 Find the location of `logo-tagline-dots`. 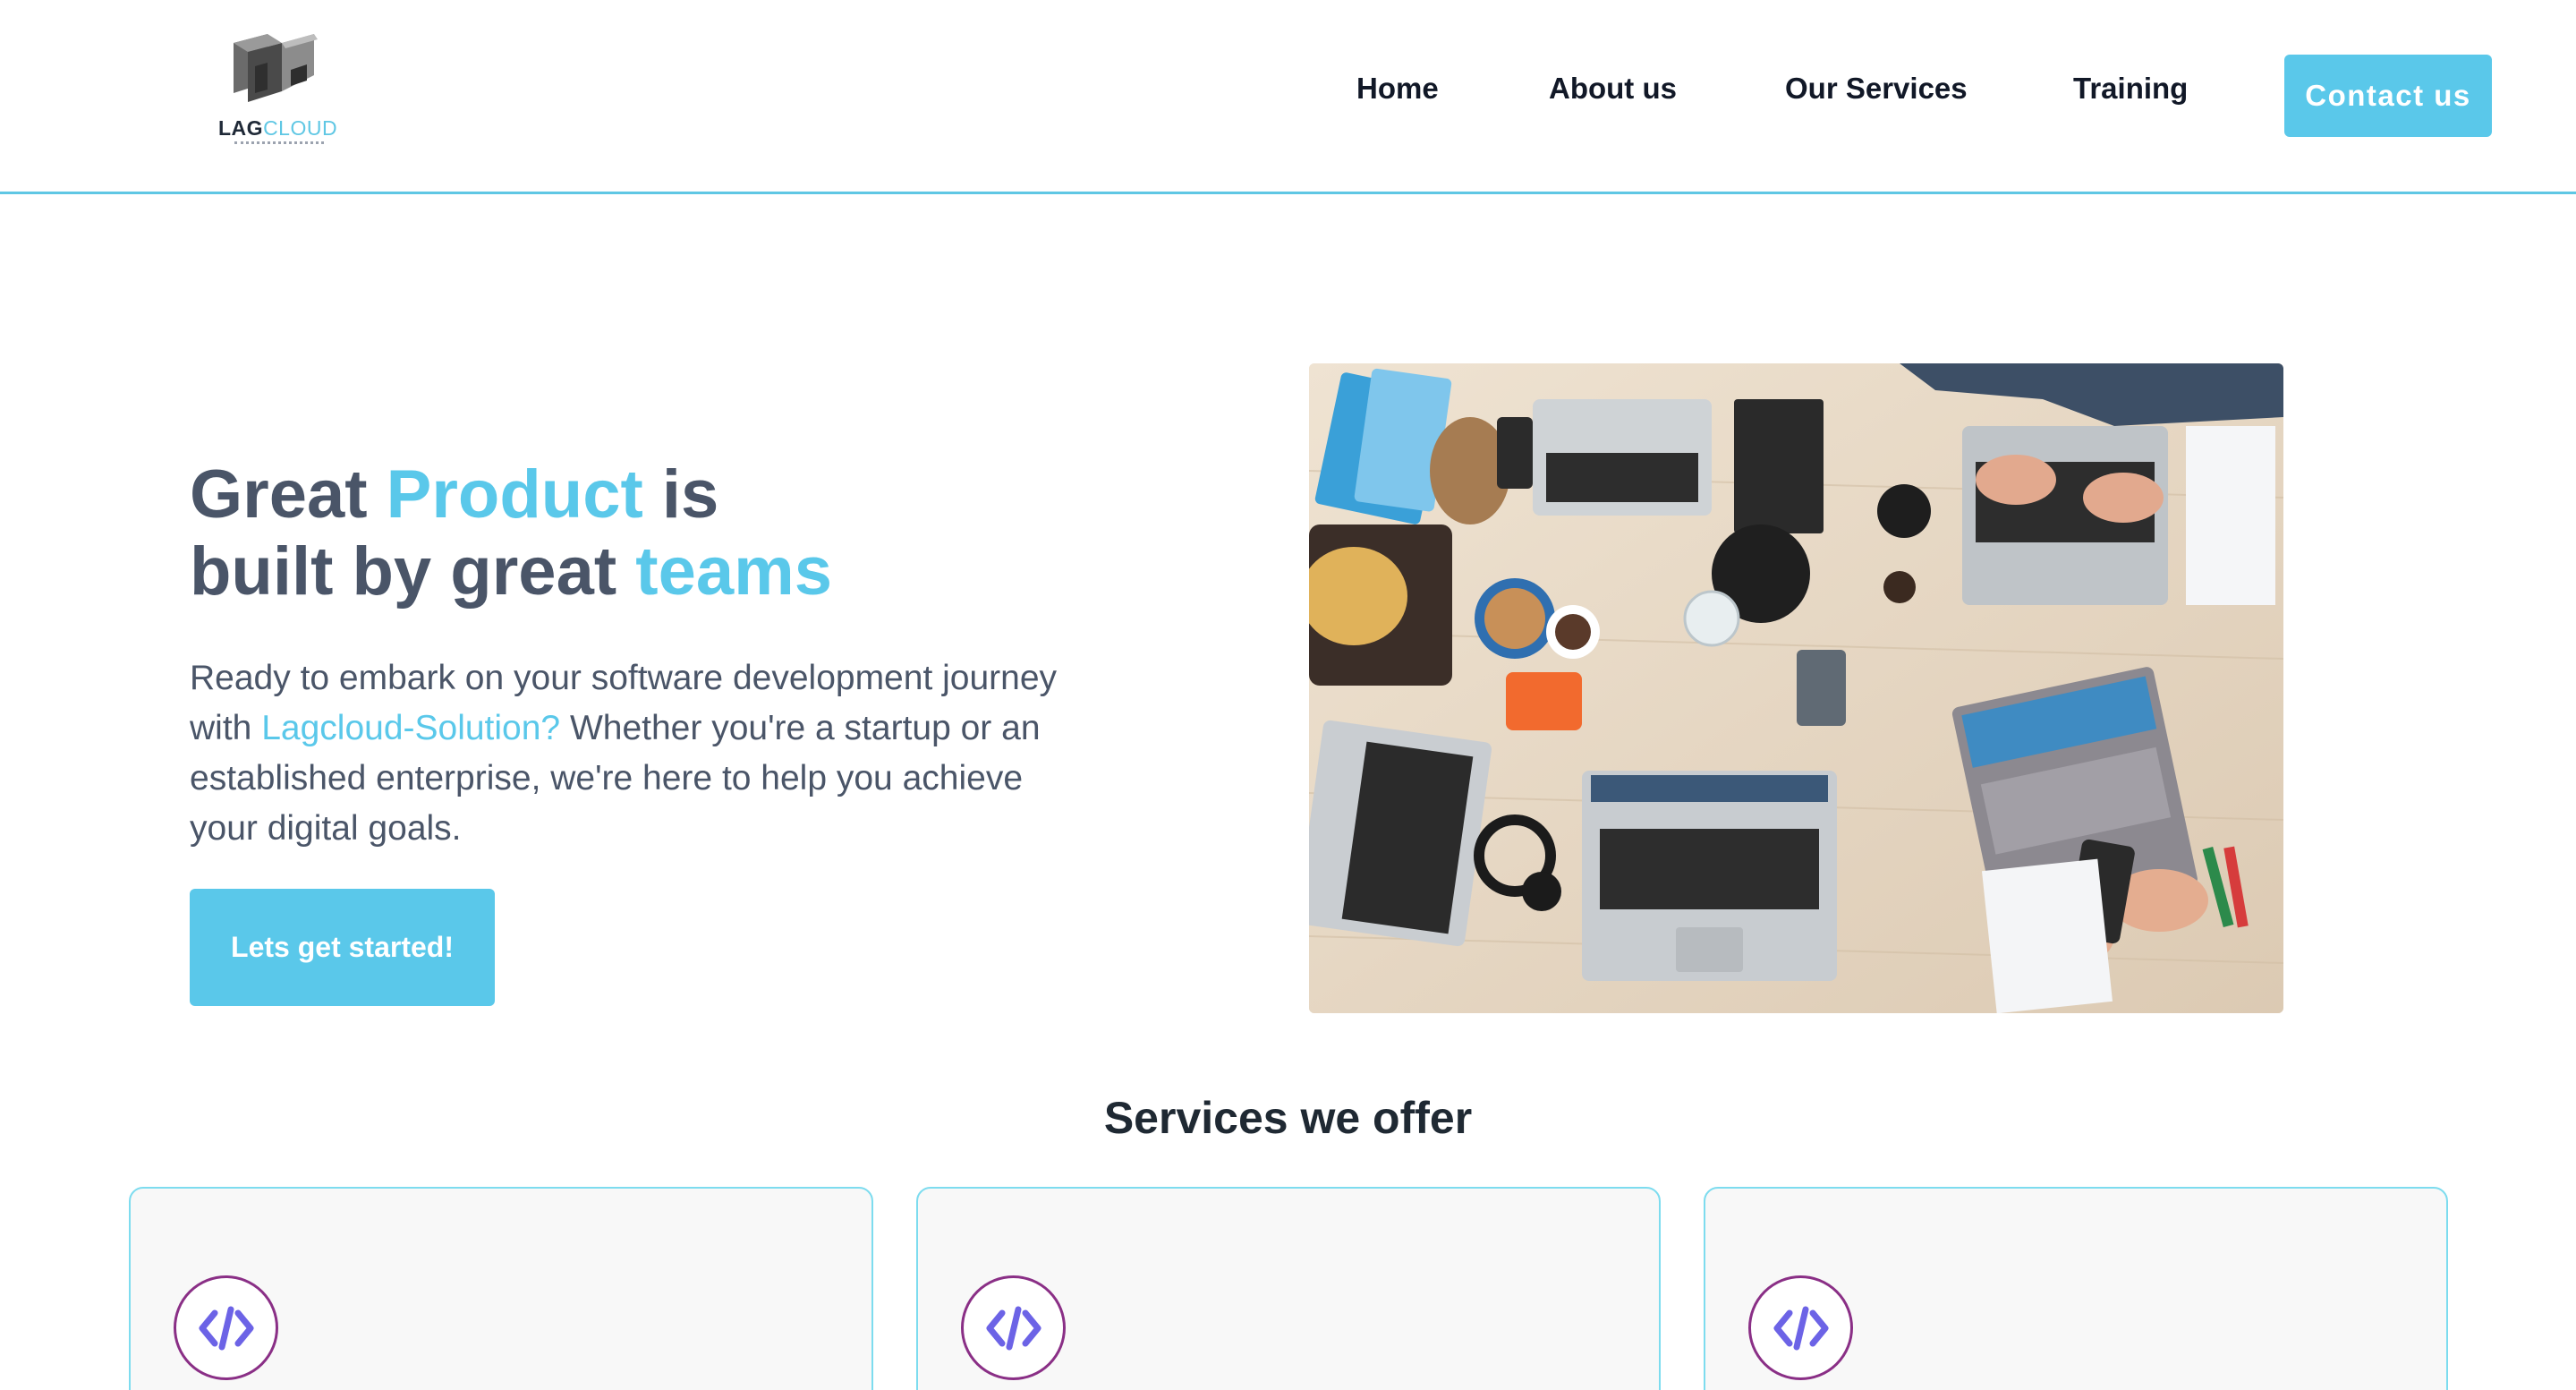

logo-tagline-dots is located at coordinates (279, 142).